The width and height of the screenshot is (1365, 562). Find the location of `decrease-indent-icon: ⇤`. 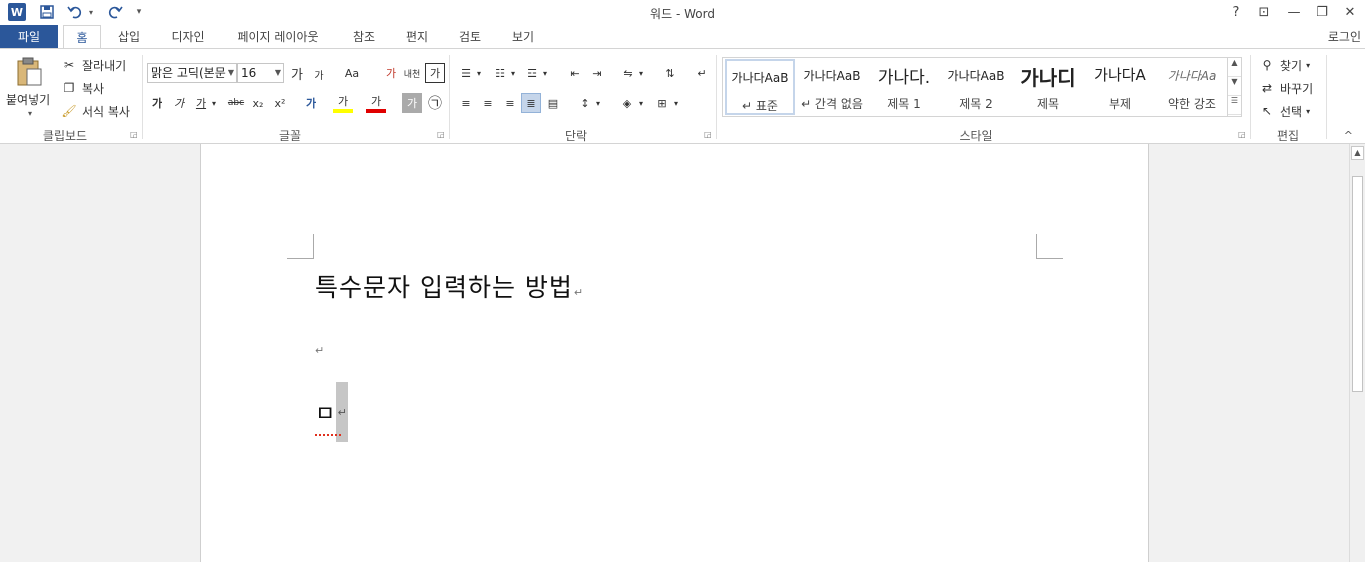

decrease-indent-icon: ⇤ is located at coordinates (575, 73).